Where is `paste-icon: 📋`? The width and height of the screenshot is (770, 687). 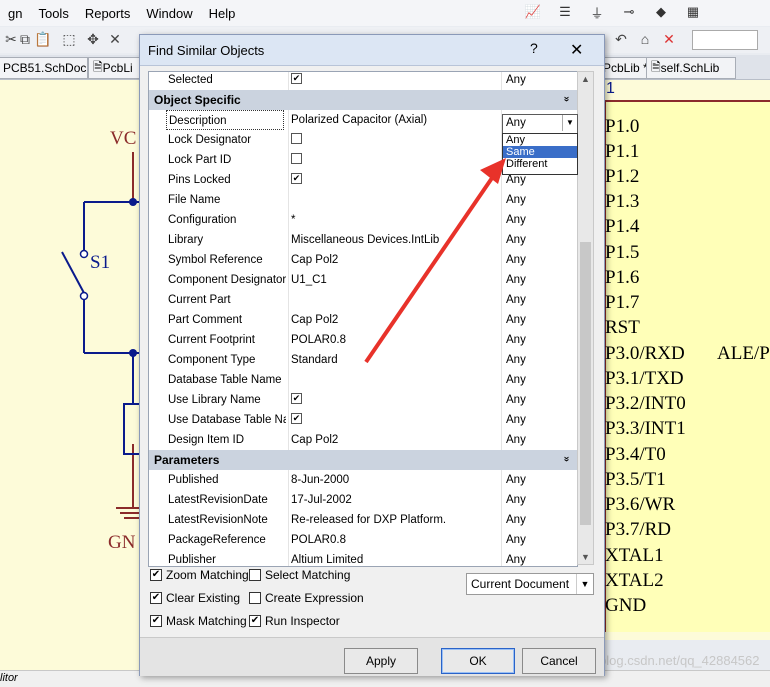 paste-icon: 📋 is located at coordinates (43, 39).